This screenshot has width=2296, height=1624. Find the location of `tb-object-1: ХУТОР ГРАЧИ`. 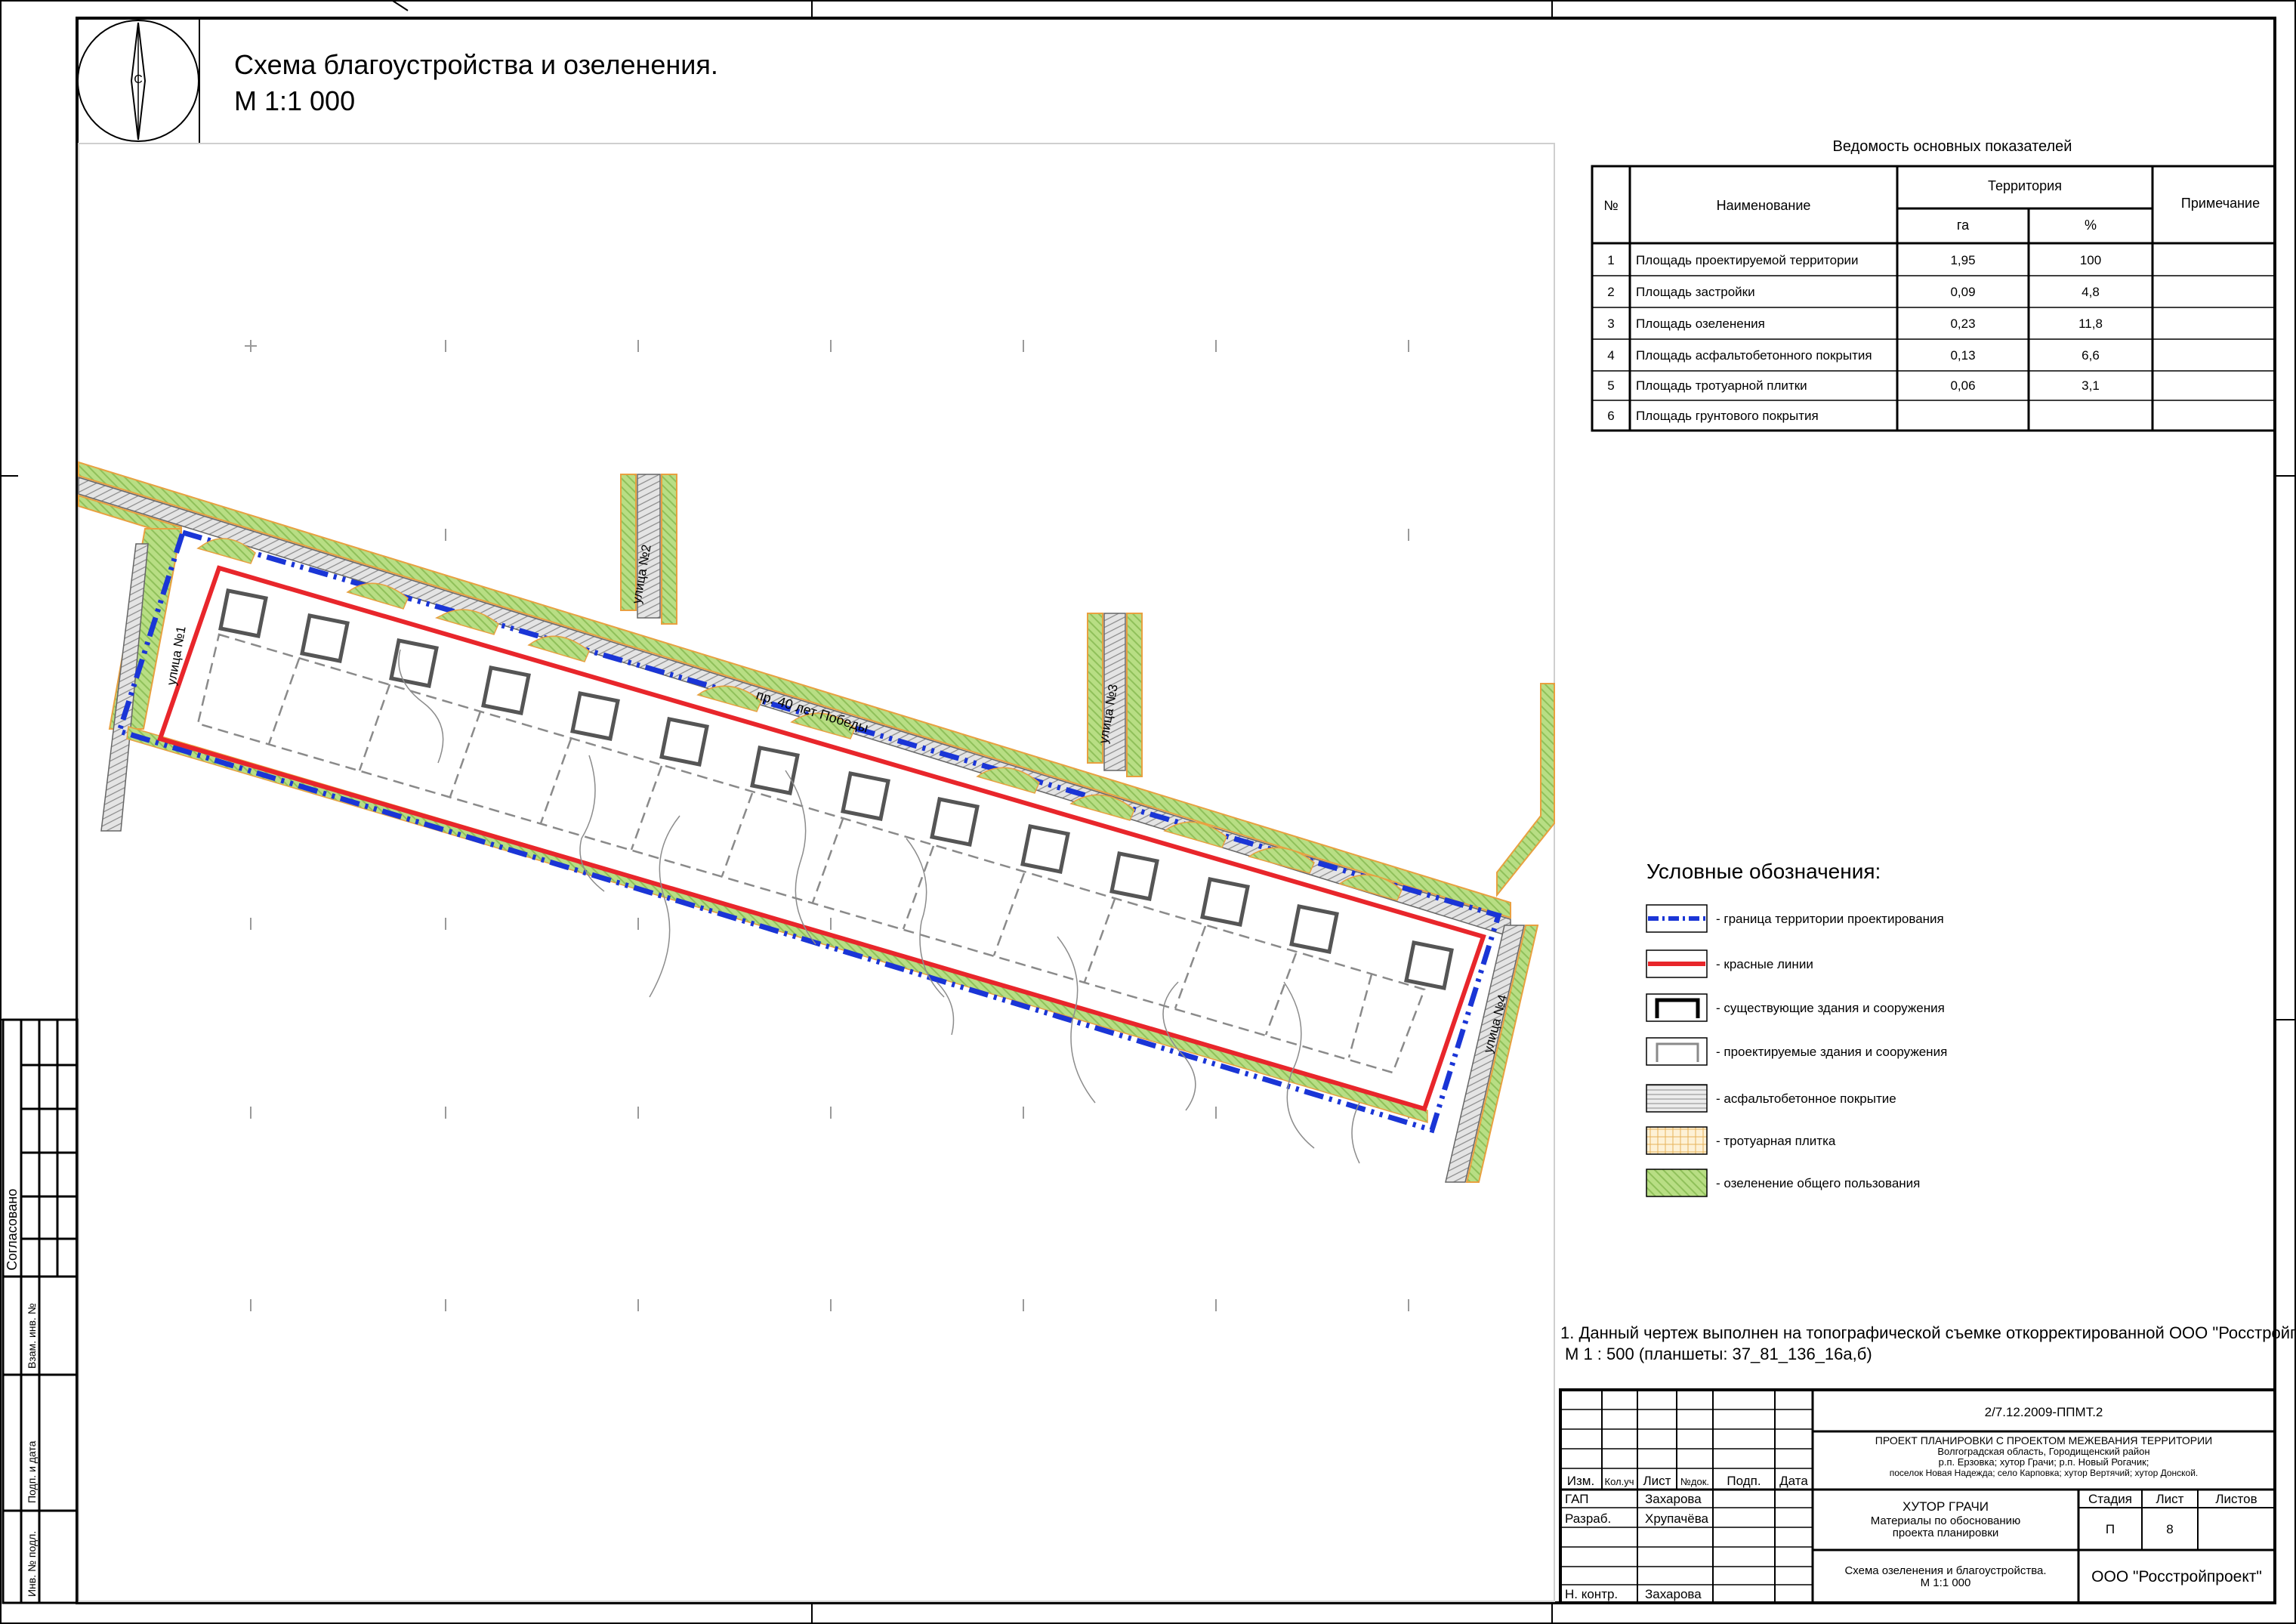

tb-object-1: ХУТОР ГРАЧИ is located at coordinates (1946, 1506).